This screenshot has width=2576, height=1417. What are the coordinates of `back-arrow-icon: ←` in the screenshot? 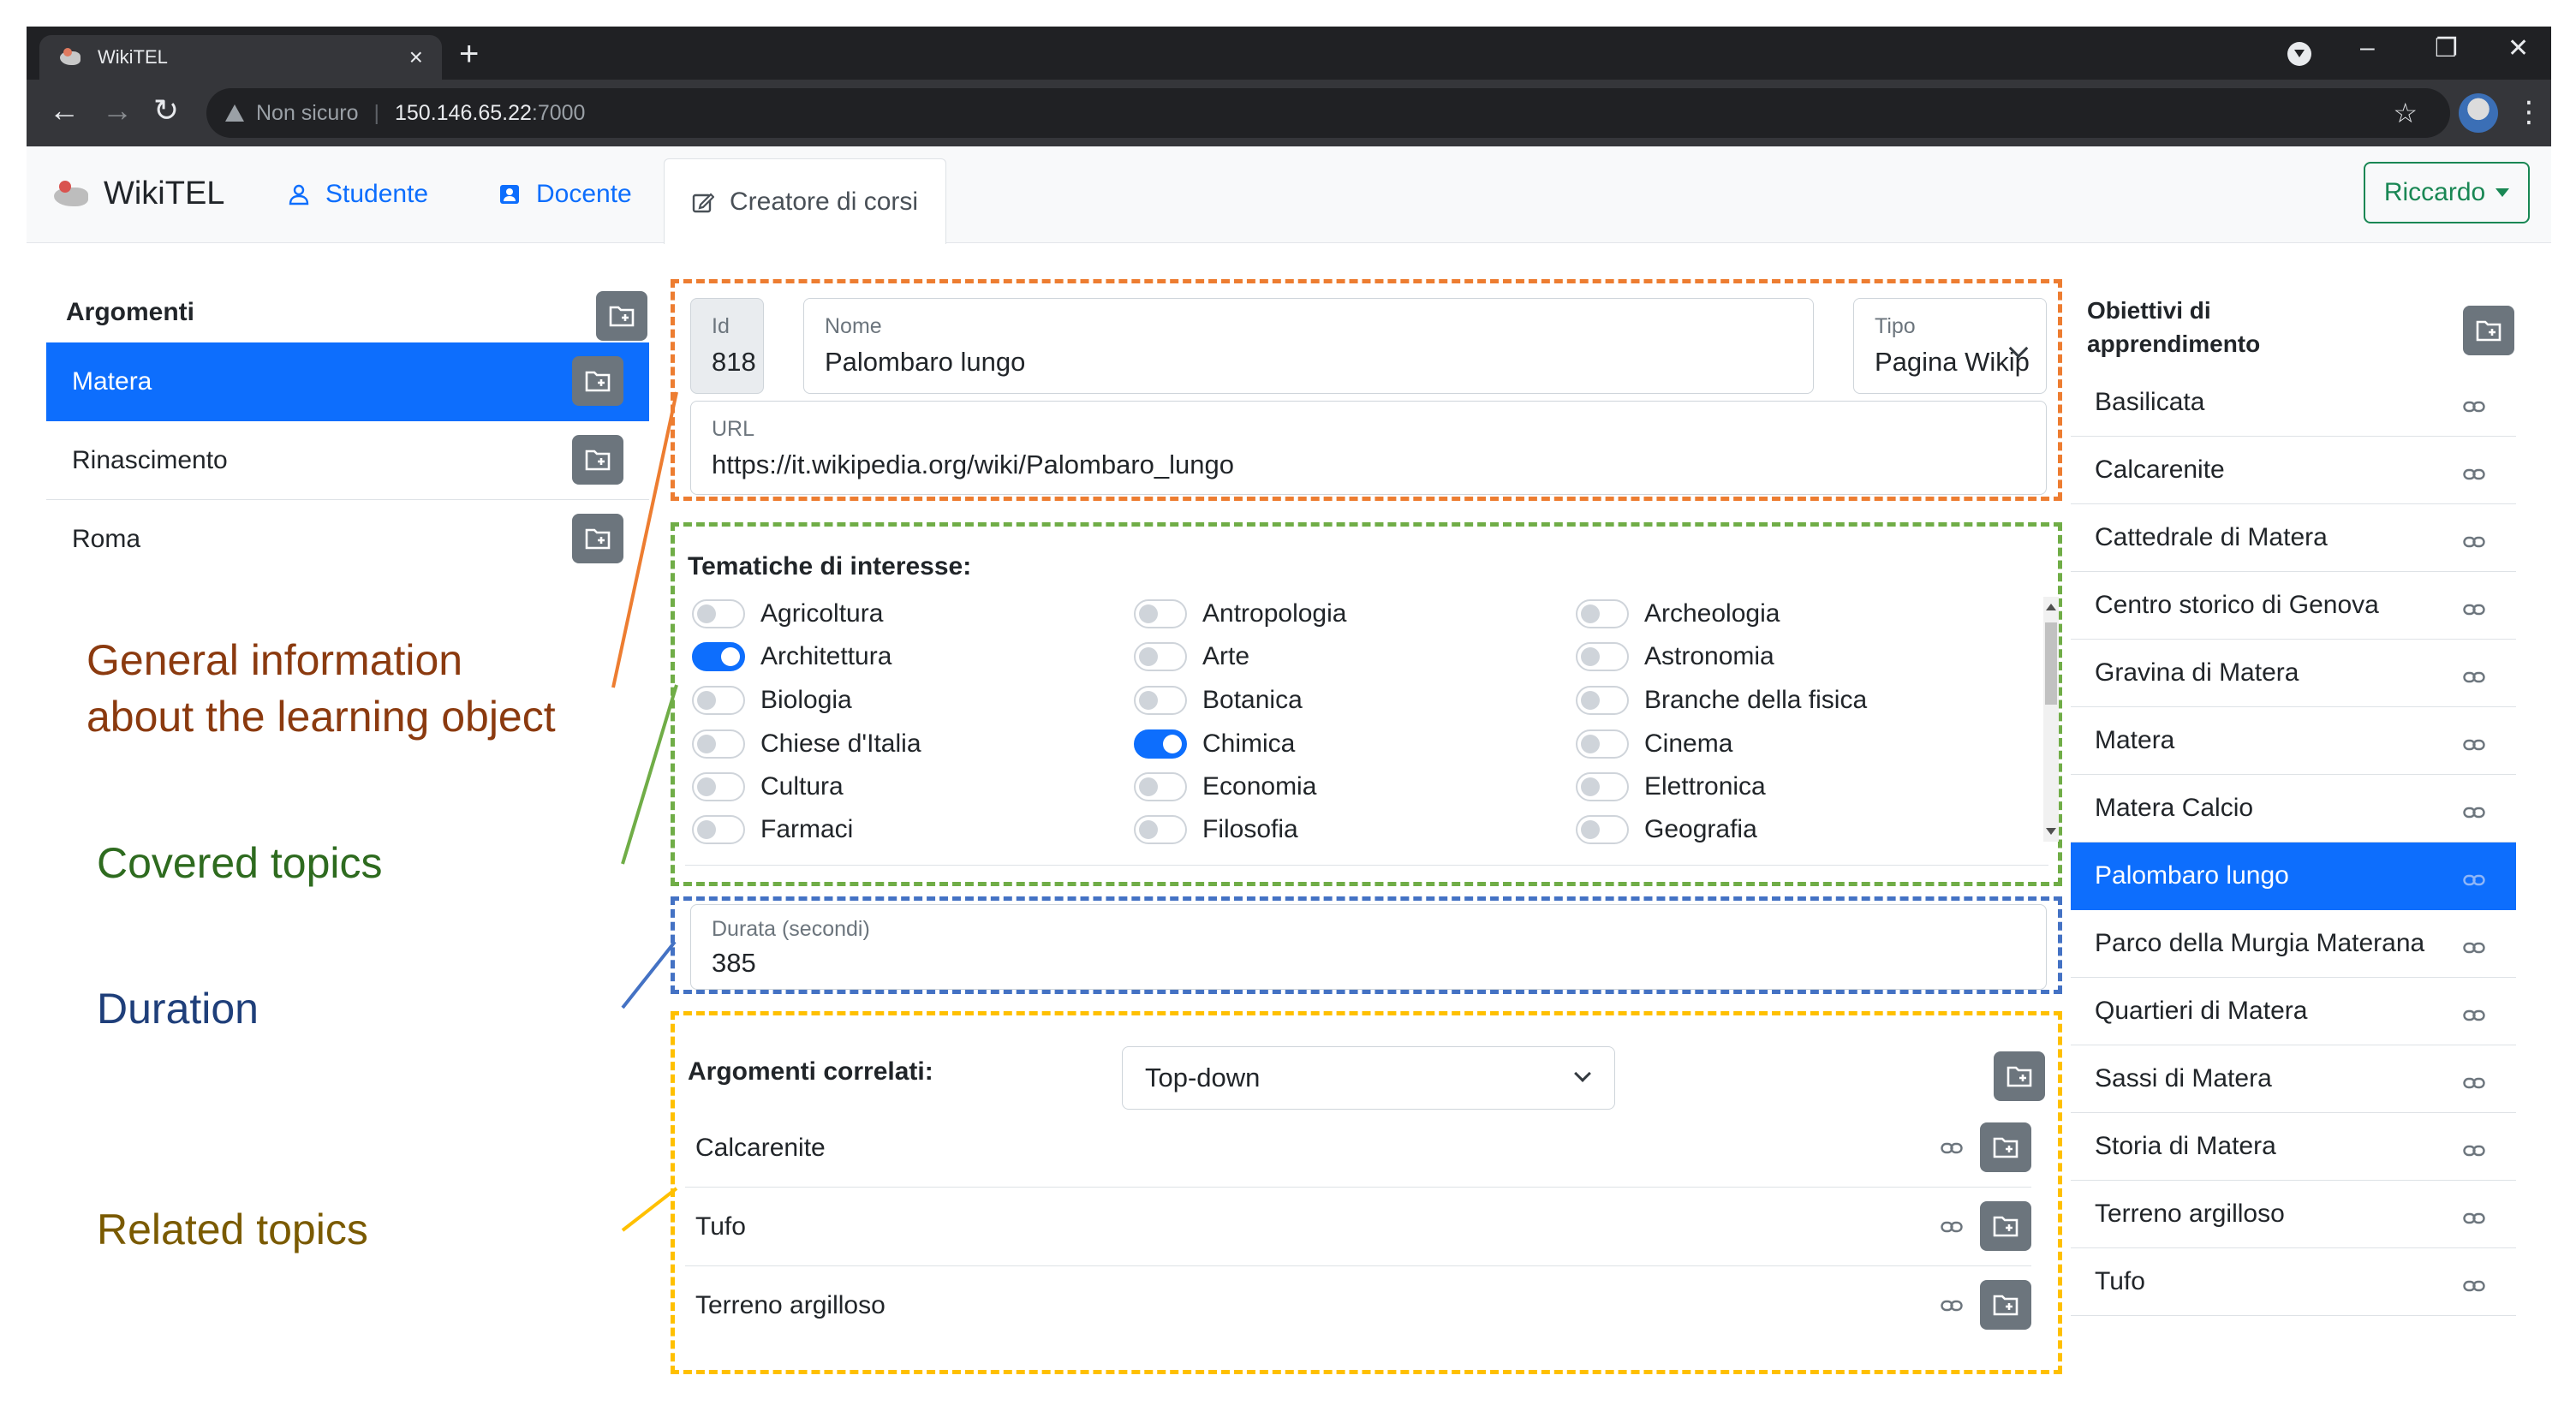 It's located at (64, 110).